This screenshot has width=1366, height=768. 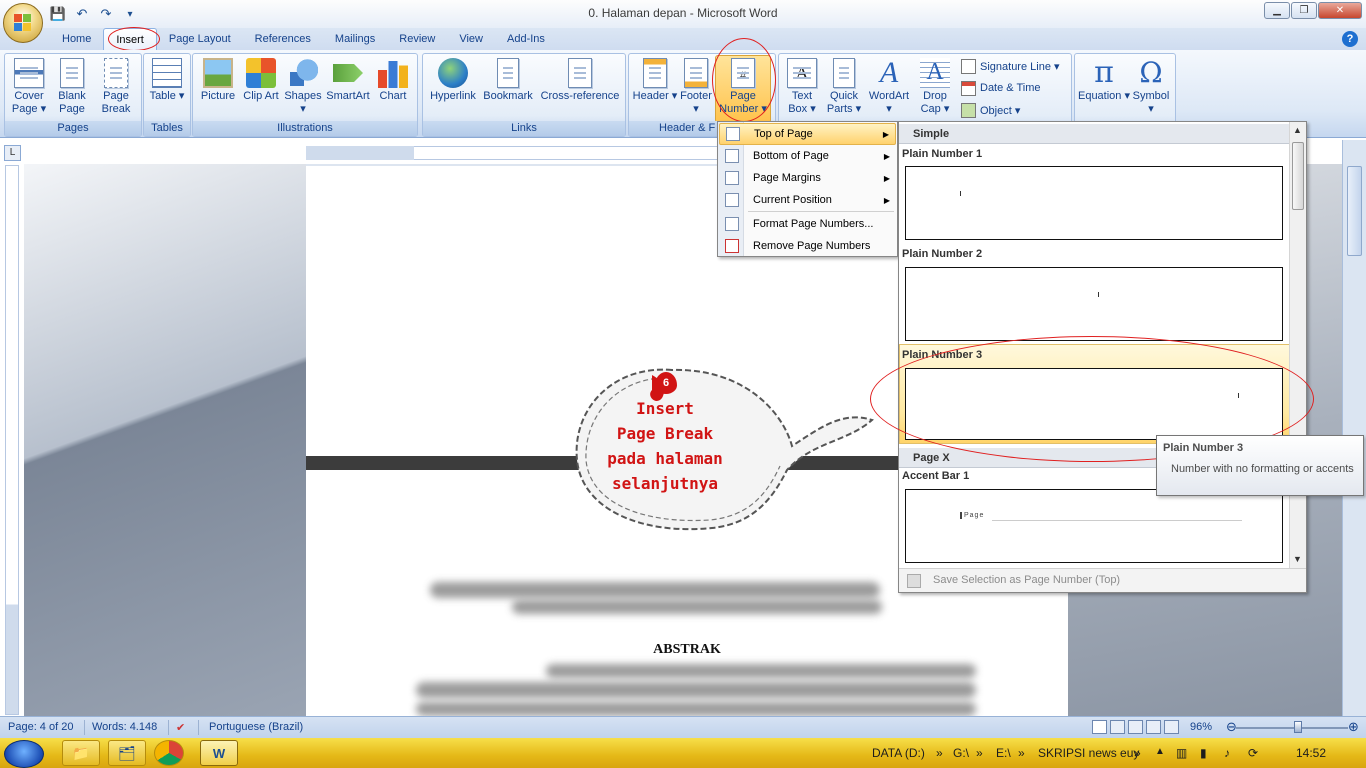 What do you see at coordinates (261, 96) in the screenshot?
I see `clip-art-label: Clip Art` at bounding box center [261, 96].